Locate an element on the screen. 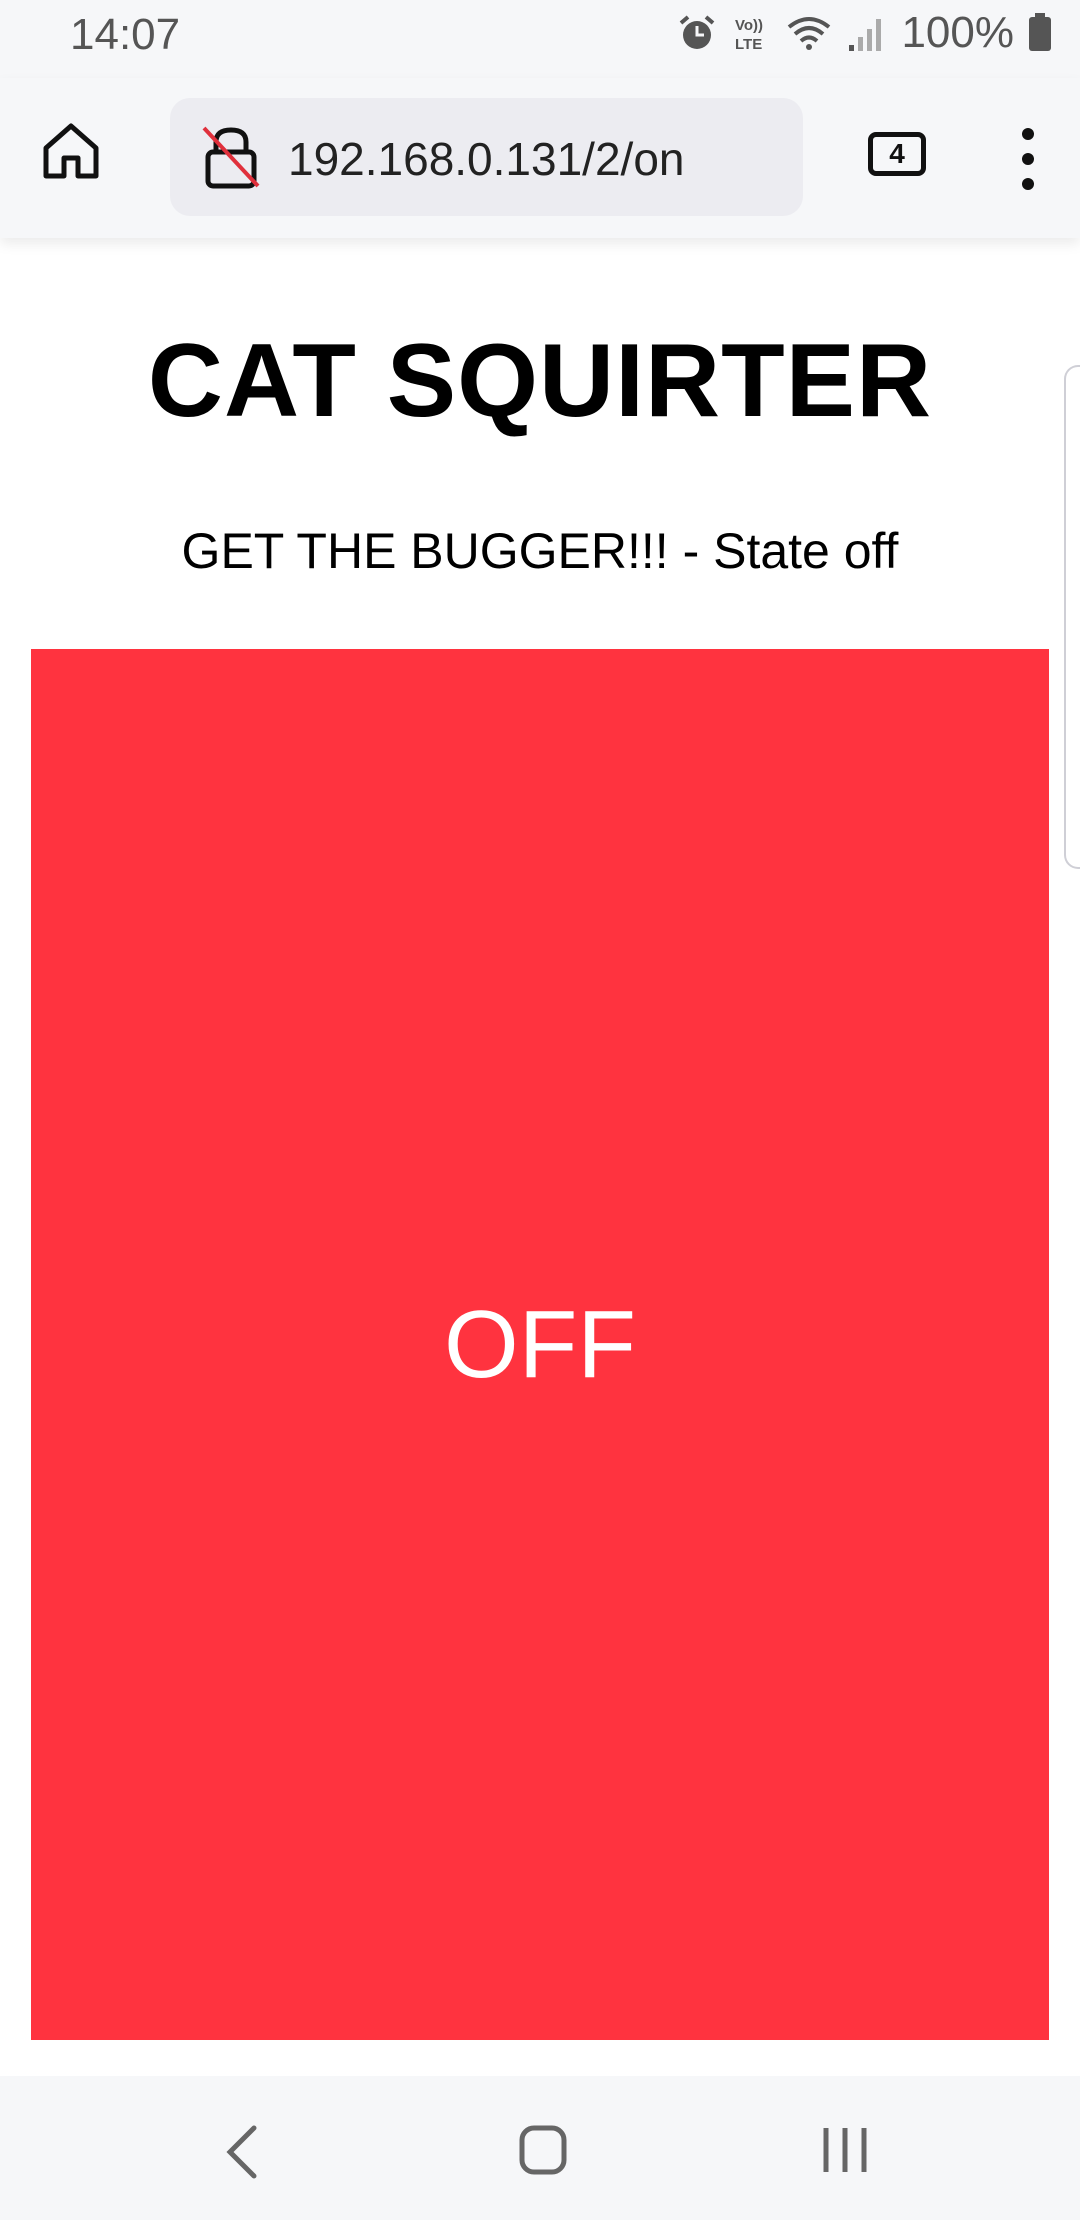 The image size is (1080, 2220). tabs-icon: 4 is located at coordinates (897, 154).